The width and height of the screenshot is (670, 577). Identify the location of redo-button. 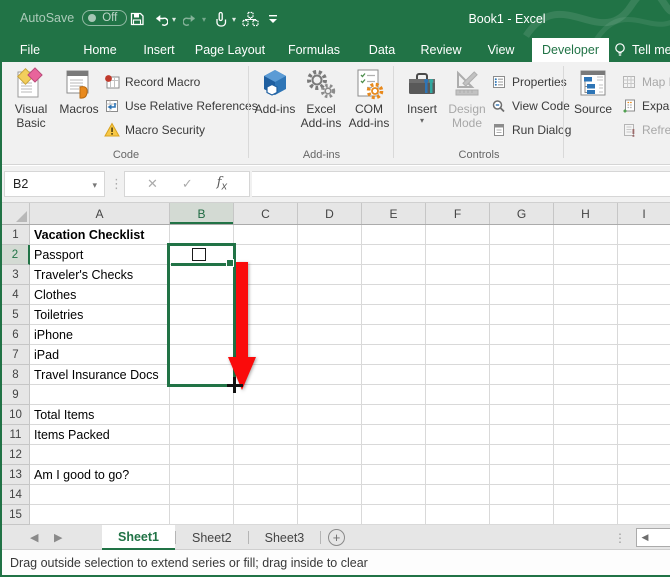
(190, 19).